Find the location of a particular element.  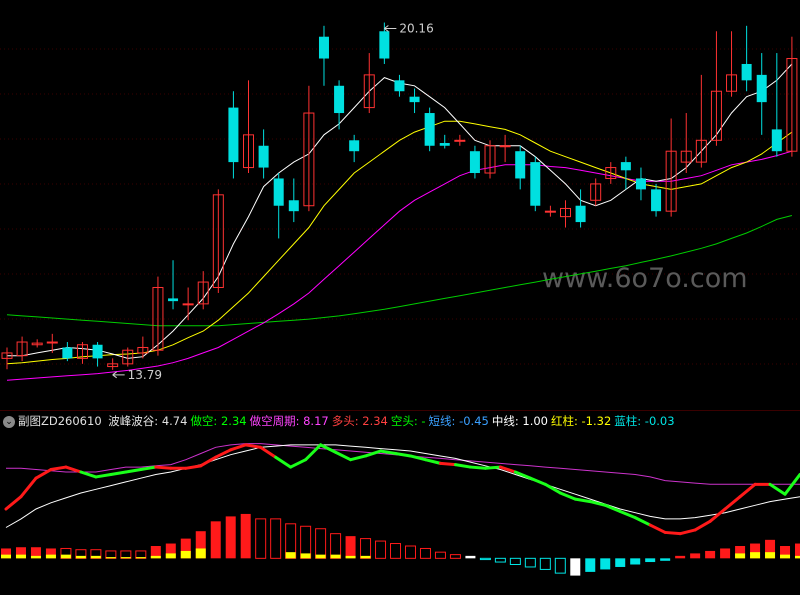

mid-line is located at coordinates (402, 486).